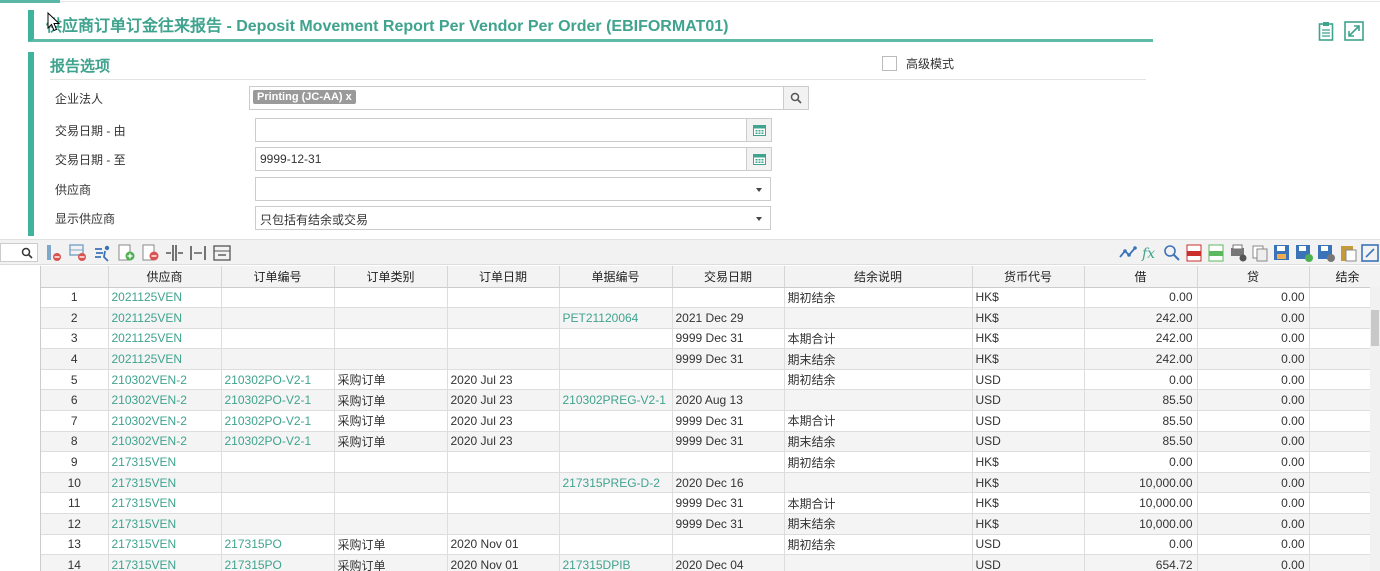  What do you see at coordinates (278, 277) in the screenshot?
I see `column-header-order-no: 订单编号` at bounding box center [278, 277].